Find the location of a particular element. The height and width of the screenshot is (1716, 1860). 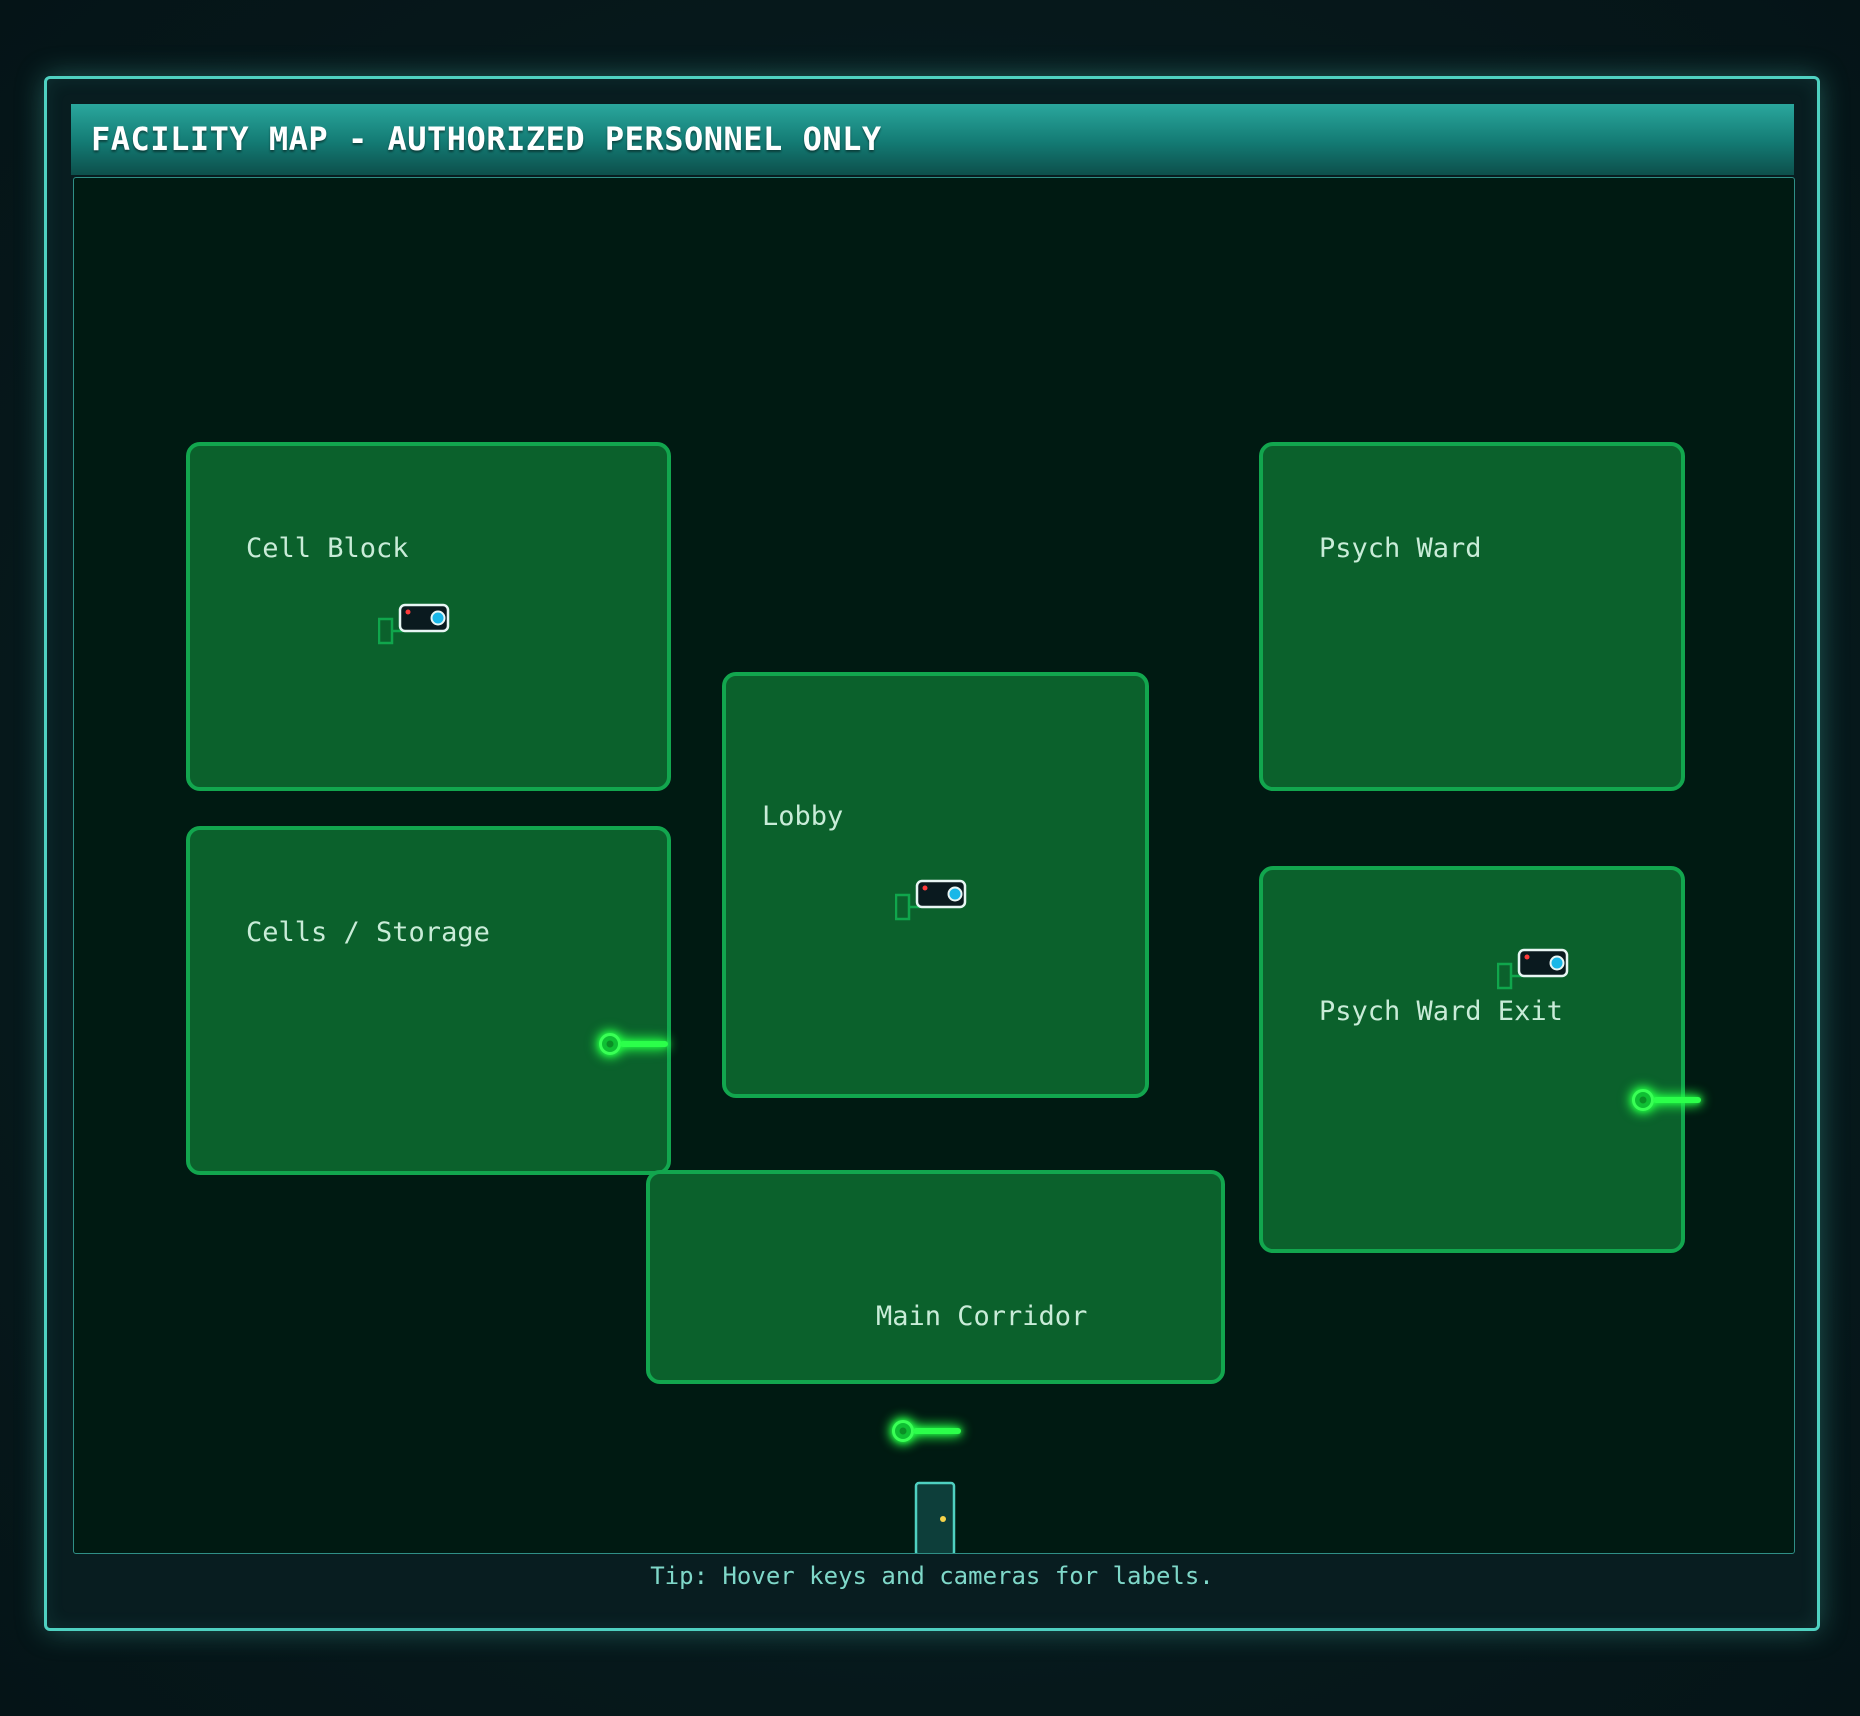

title-bar: FACILITY MAP - AUTHORIZED PERSONNEL ONLY is located at coordinates (932, 139).